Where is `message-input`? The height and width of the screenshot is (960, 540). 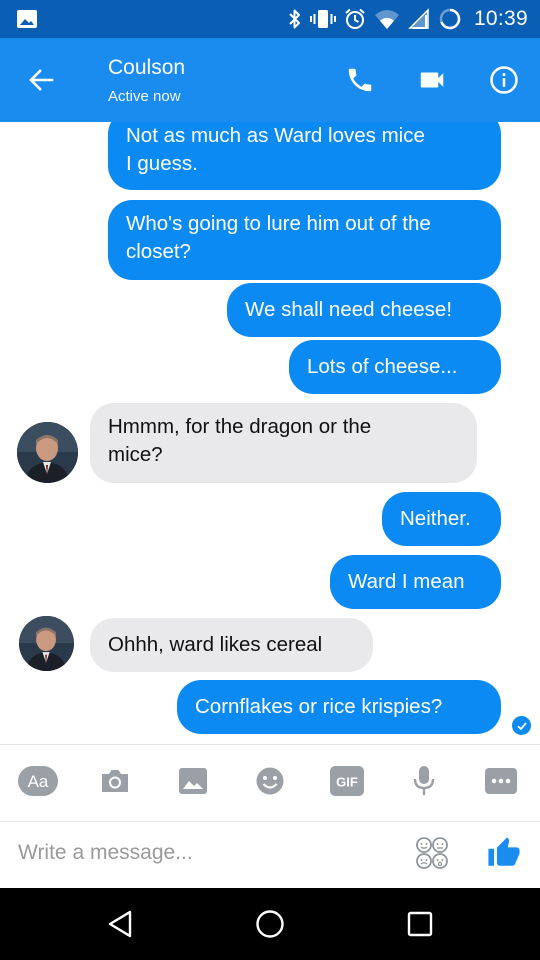 message-input is located at coordinates (203, 853).